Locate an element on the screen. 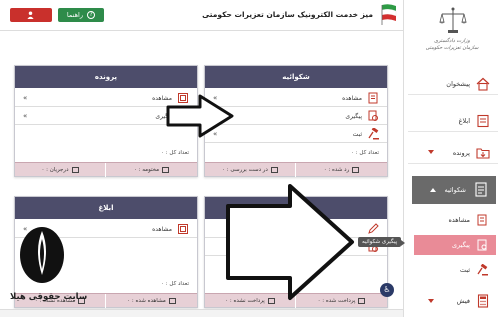 The height and width of the screenshot is (317, 500). card-title is located at coordinates (296, 208).